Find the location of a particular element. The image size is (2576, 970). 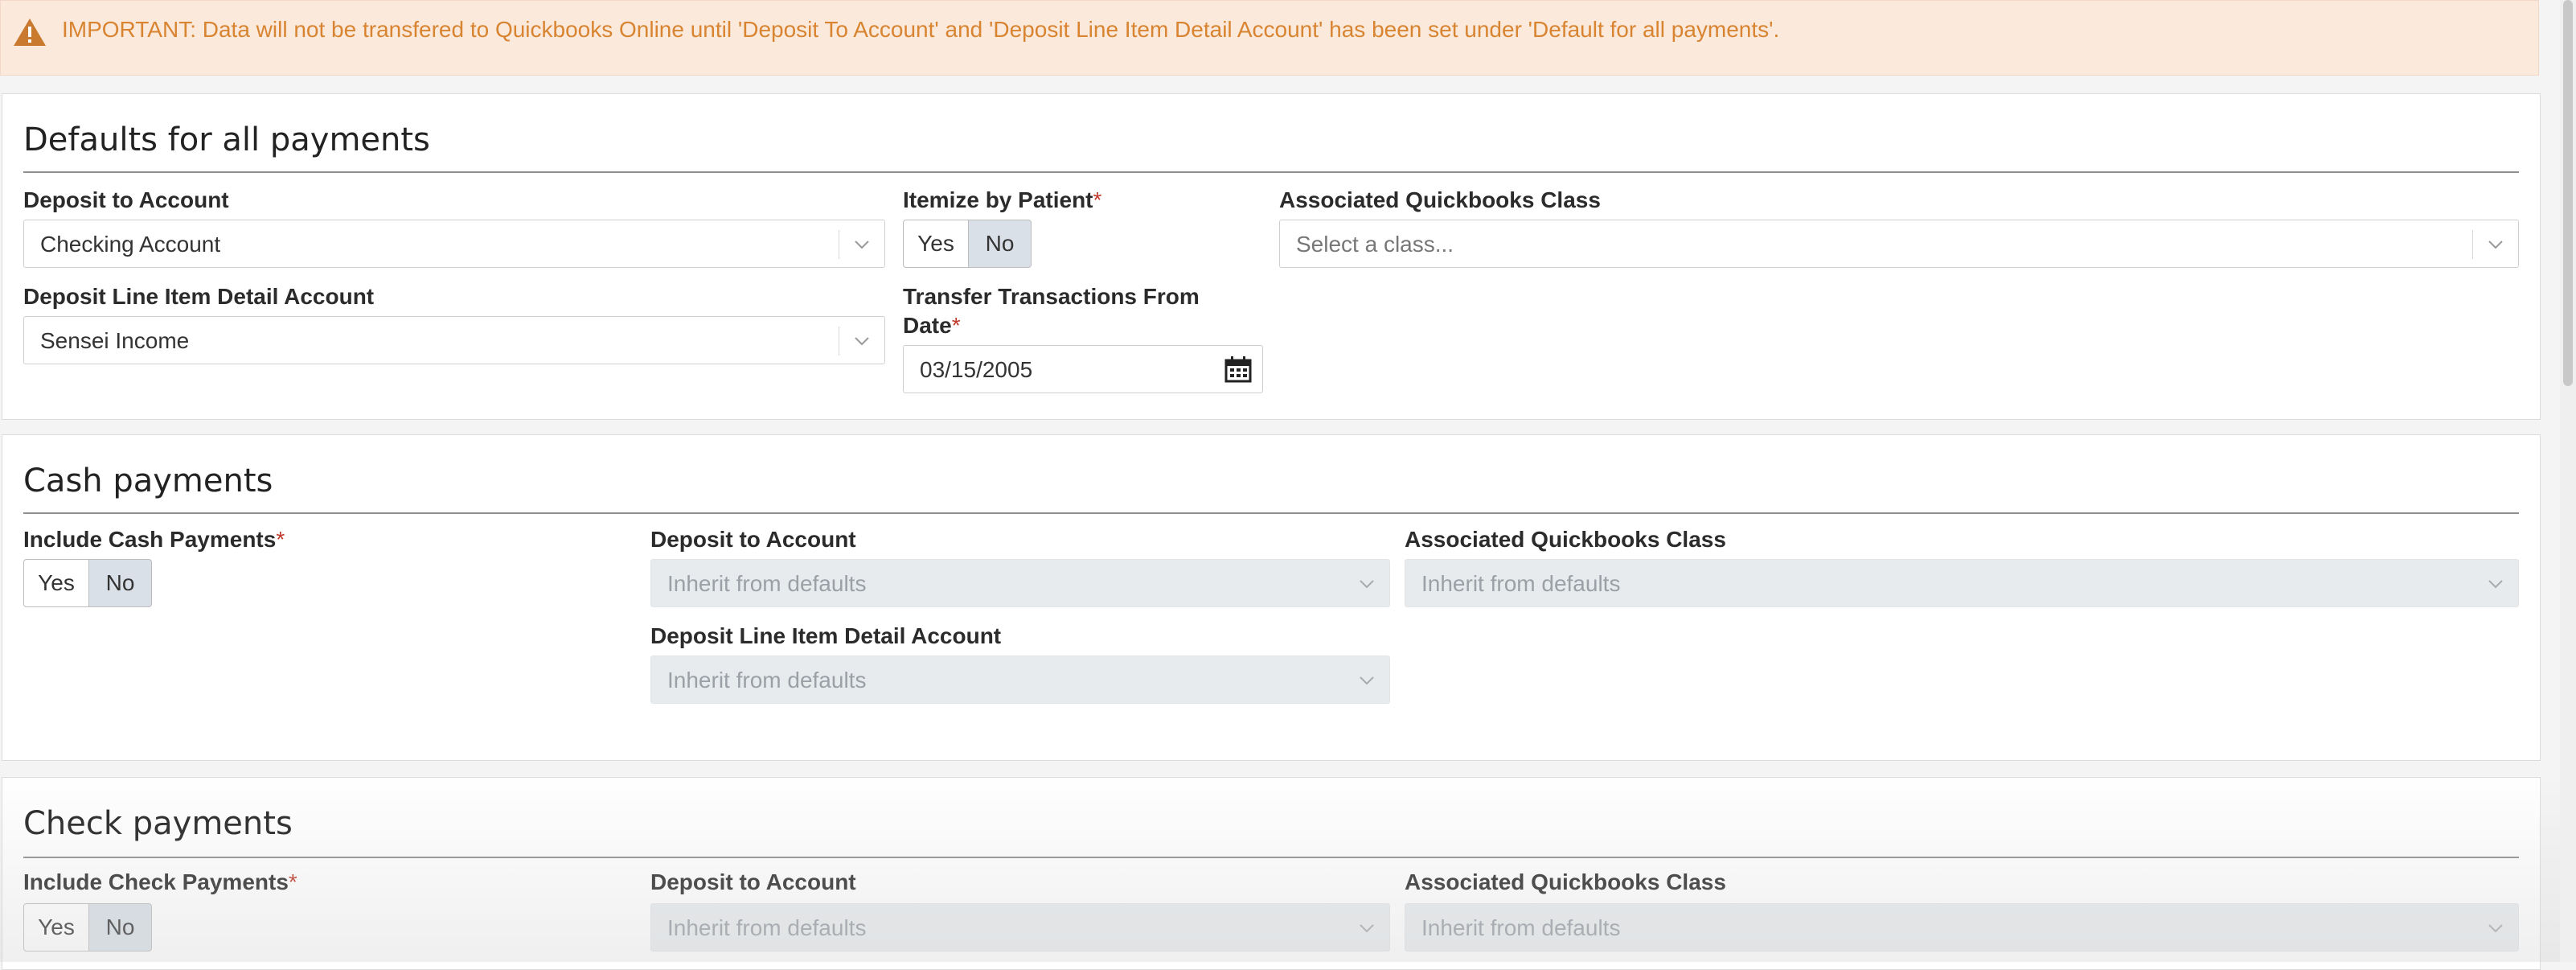

include-check-no-button: No is located at coordinates (121, 927).